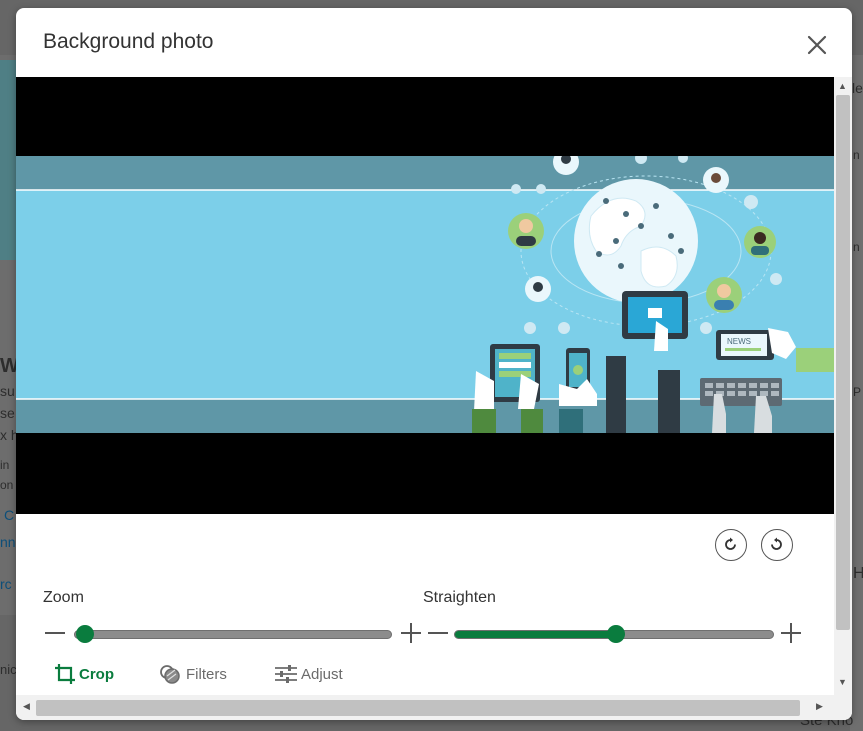  What do you see at coordinates (233, 634) in the screenshot?
I see `zoom-slider-track` at bounding box center [233, 634].